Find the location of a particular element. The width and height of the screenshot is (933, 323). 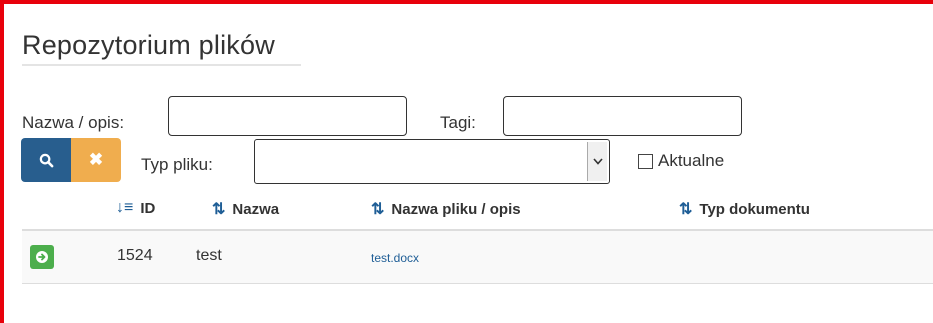

current-checkbox is located at coordinates (645, 161).